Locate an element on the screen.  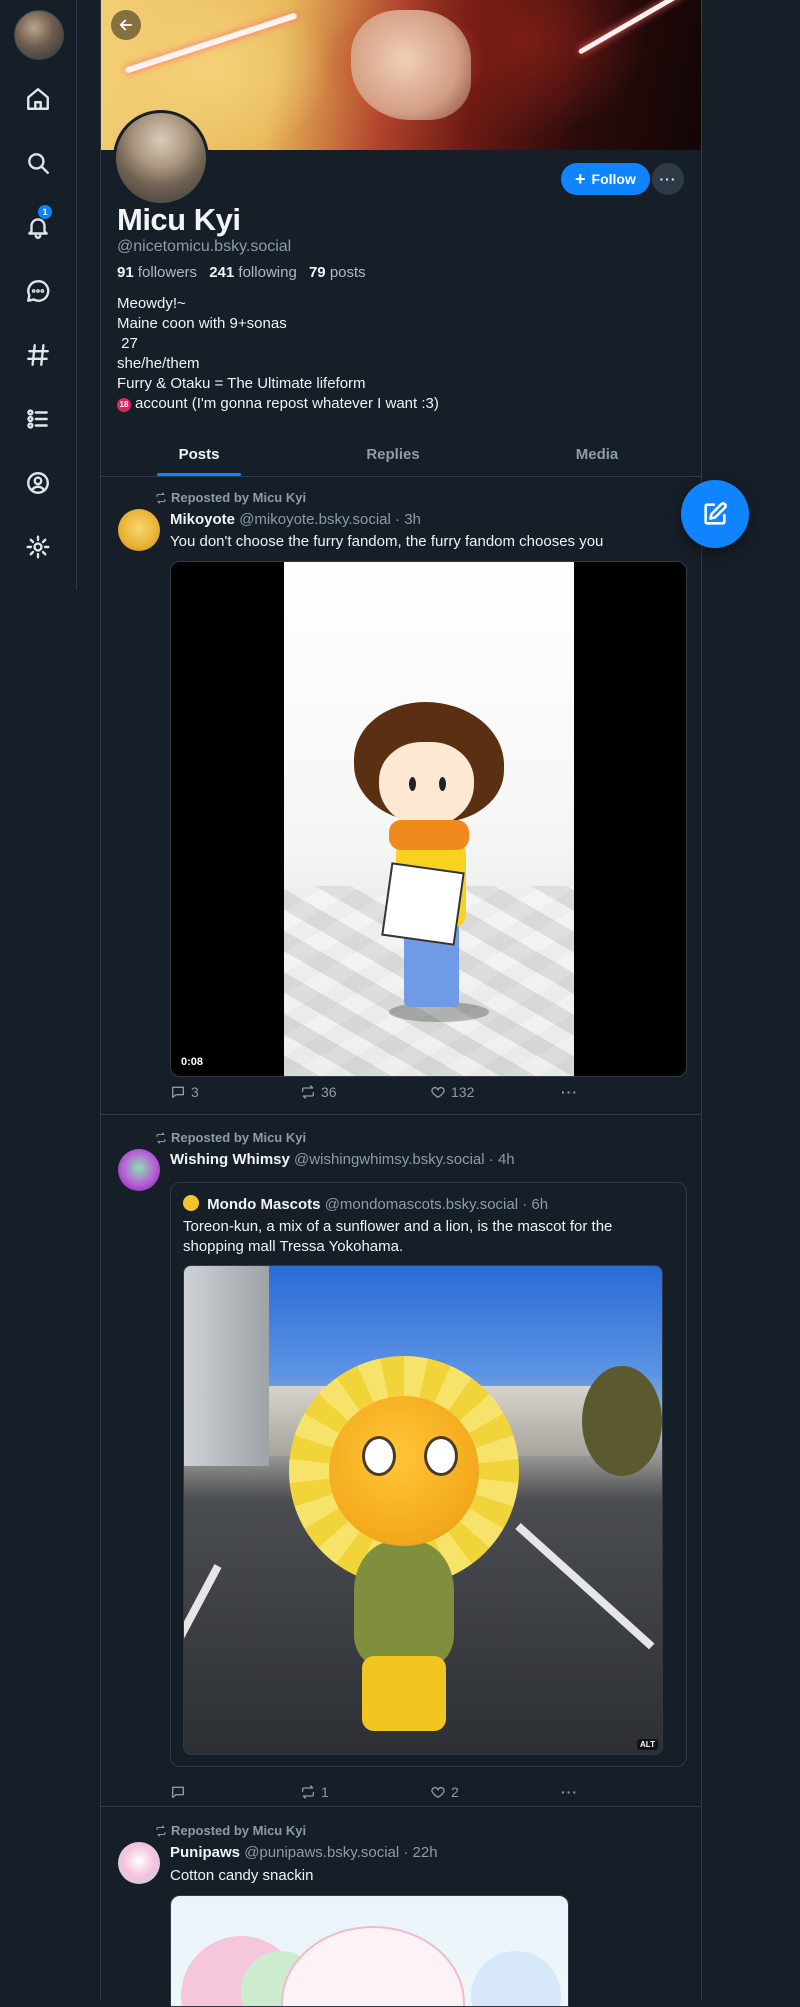
chat-nav-button is located at coordinates (38, 291).